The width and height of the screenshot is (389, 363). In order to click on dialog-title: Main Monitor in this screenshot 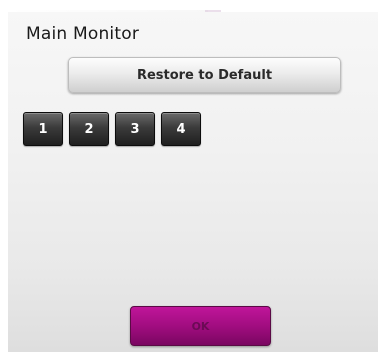, I will do `click(83, 34)`.